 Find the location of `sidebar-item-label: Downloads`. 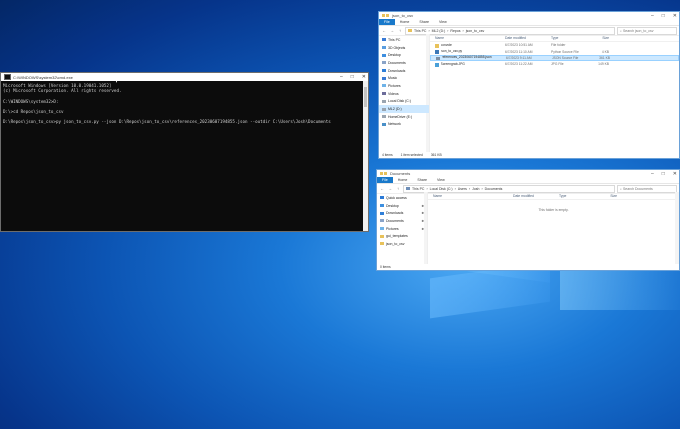

sidebar-item-label: Downloads is located at coordinates (395, 213).